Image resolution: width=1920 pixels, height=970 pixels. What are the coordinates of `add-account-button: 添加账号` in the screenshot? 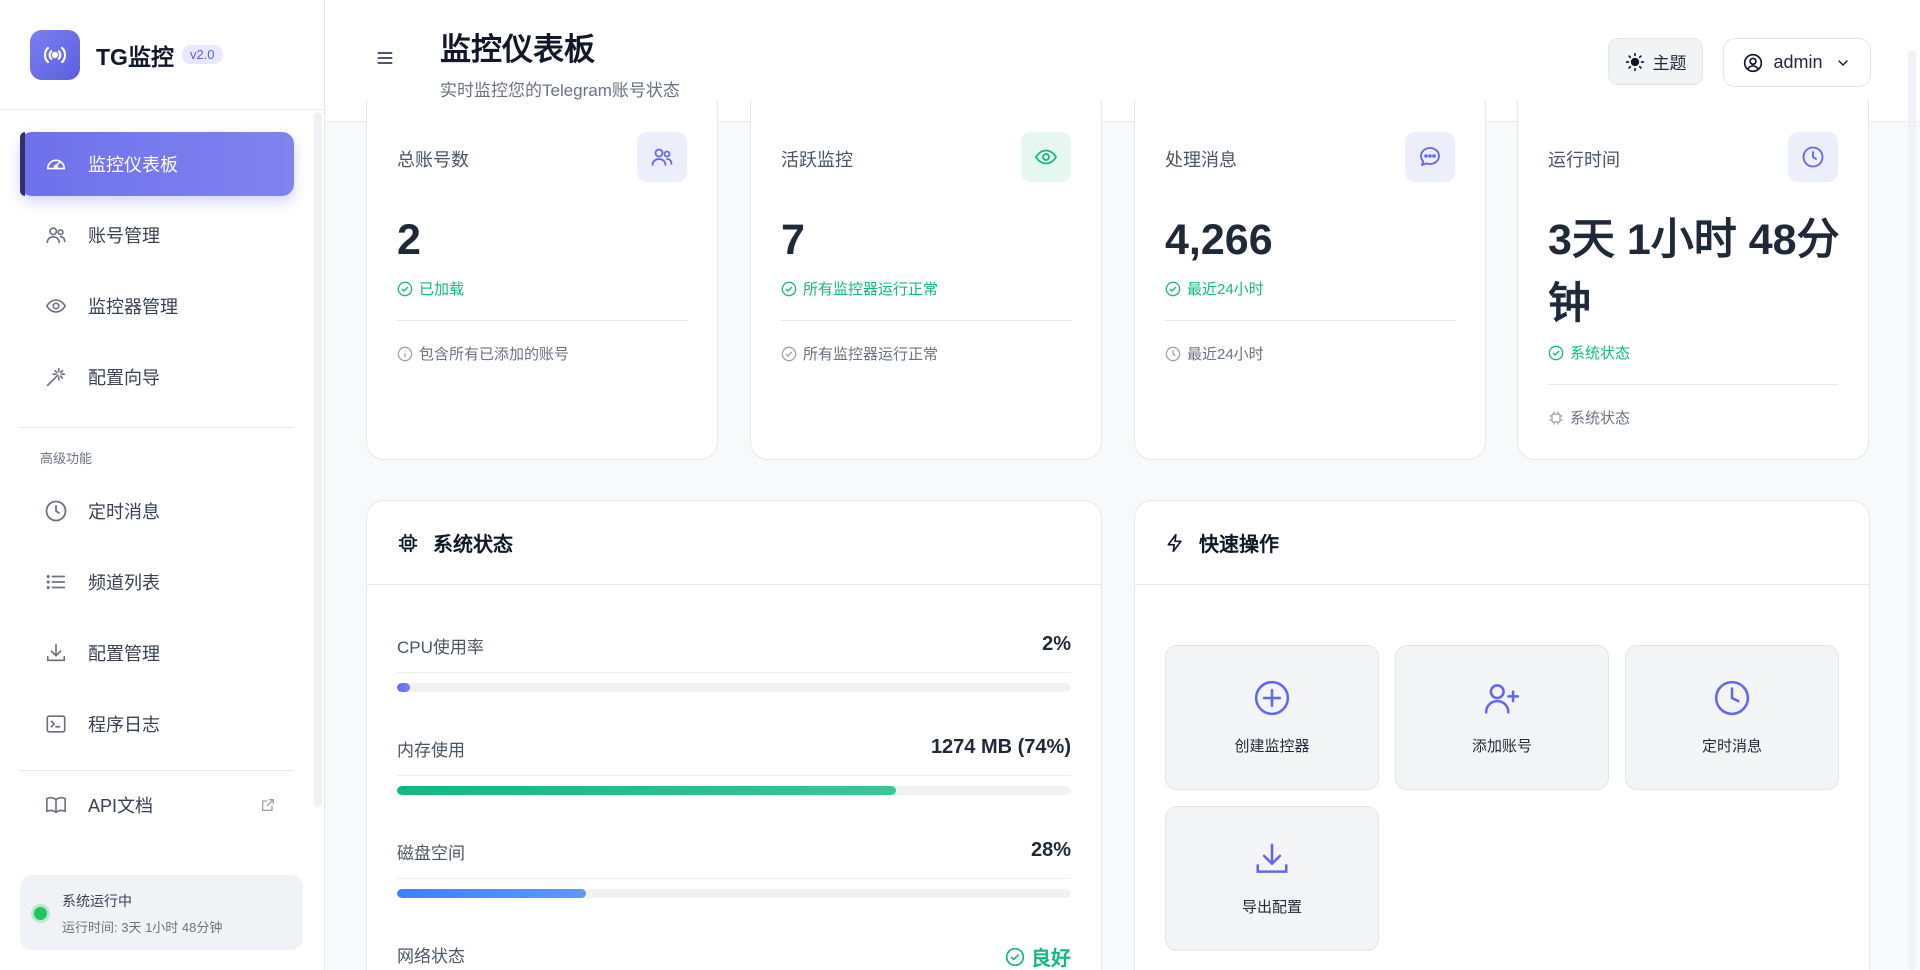 It's located at (1502, 717).